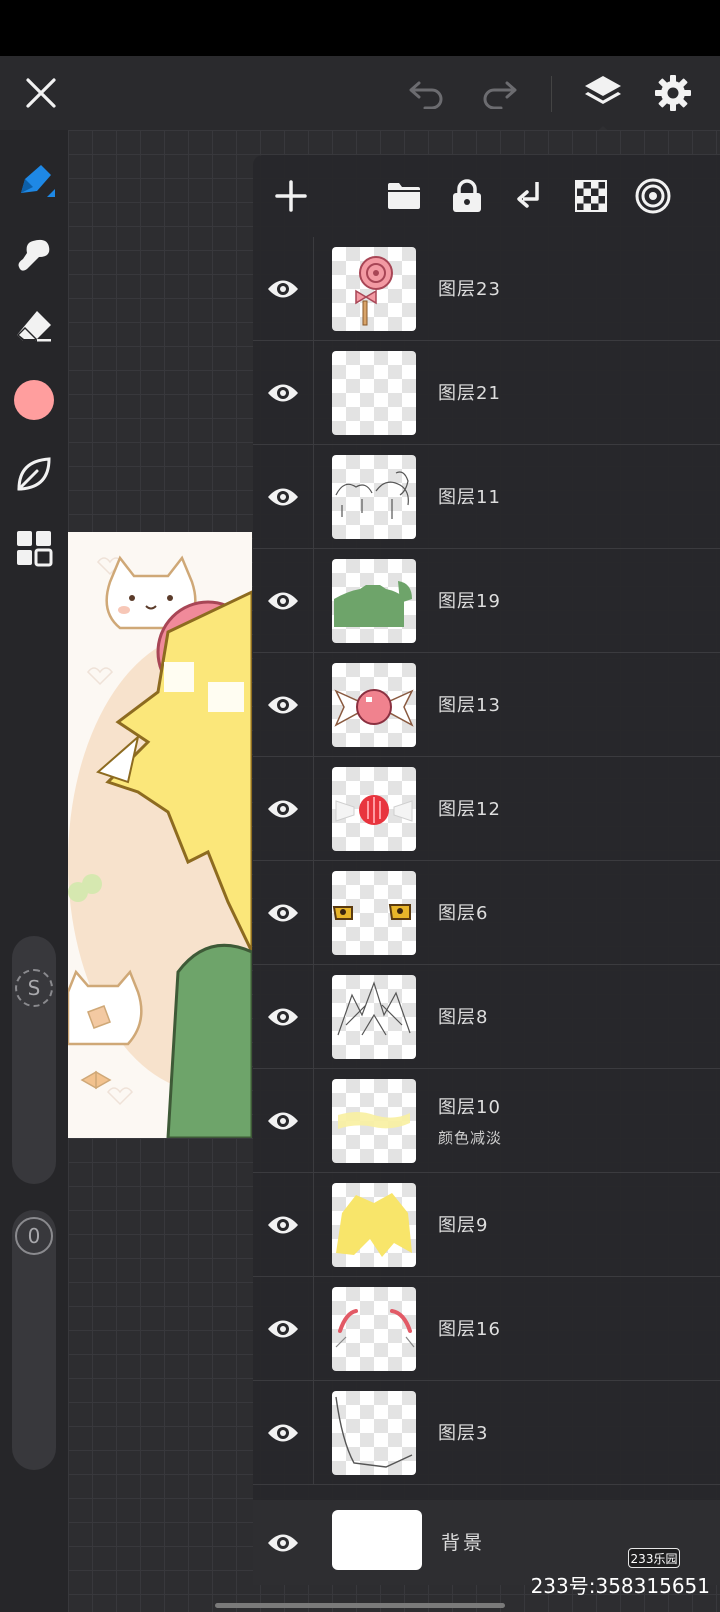 The height and width of the screenshot is (1612, 720). I want to click on opacity-badge: 0, so click(34, 1236).